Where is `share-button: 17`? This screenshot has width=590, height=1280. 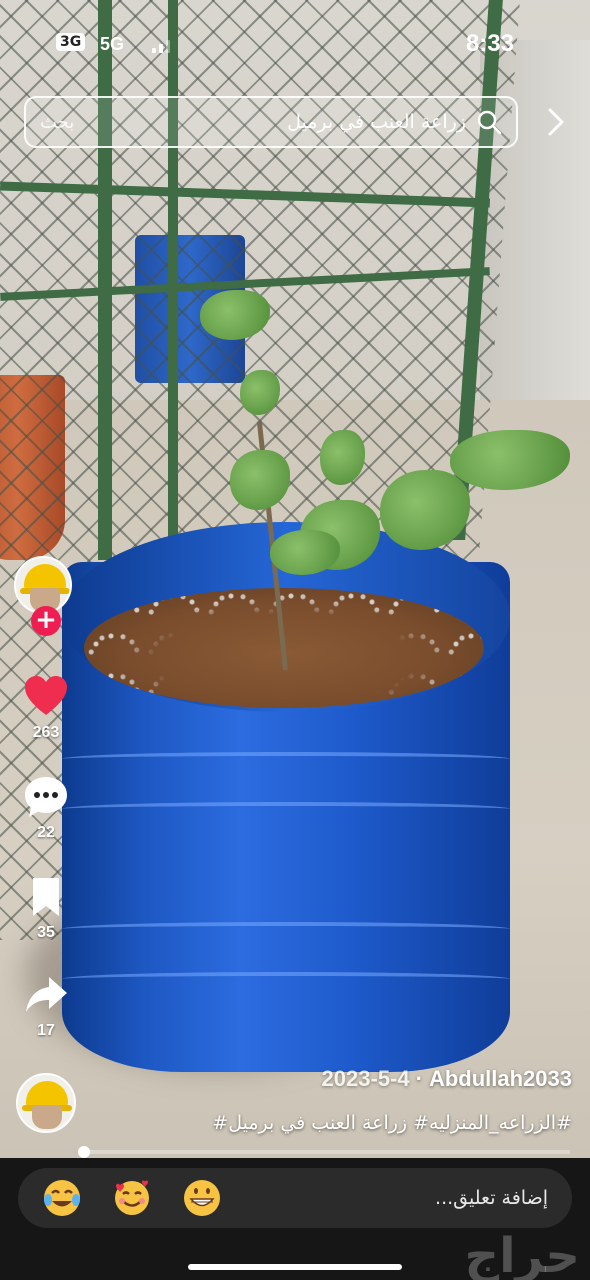
share-button: 17 is located at coordinates (46, 1006).